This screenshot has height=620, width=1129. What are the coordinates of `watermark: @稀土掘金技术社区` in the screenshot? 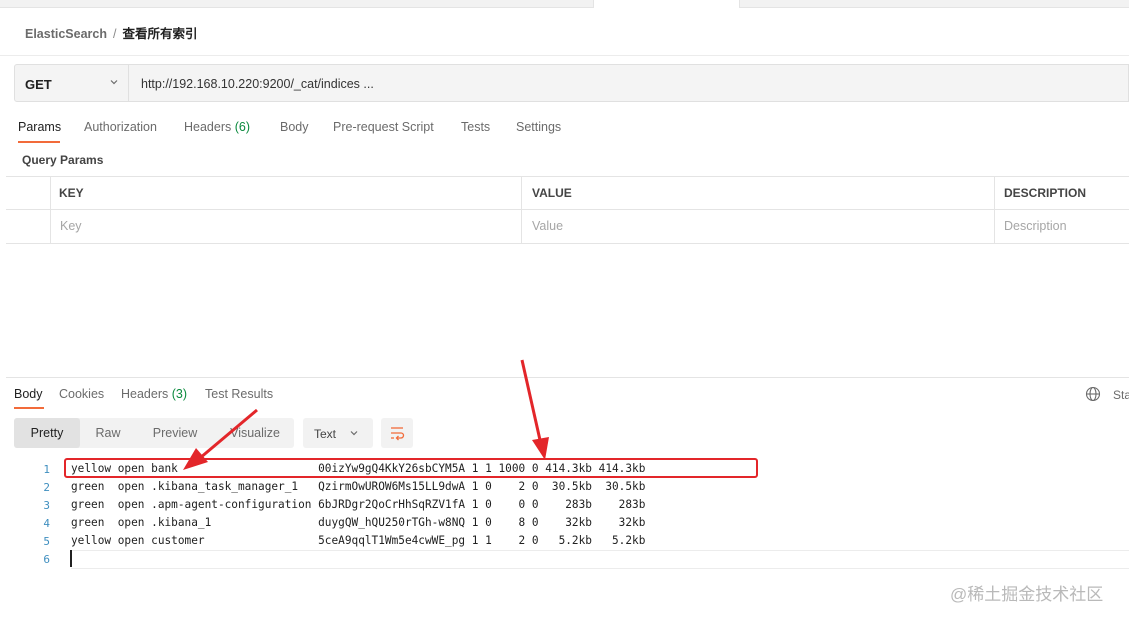 It's located at (1027, 594).